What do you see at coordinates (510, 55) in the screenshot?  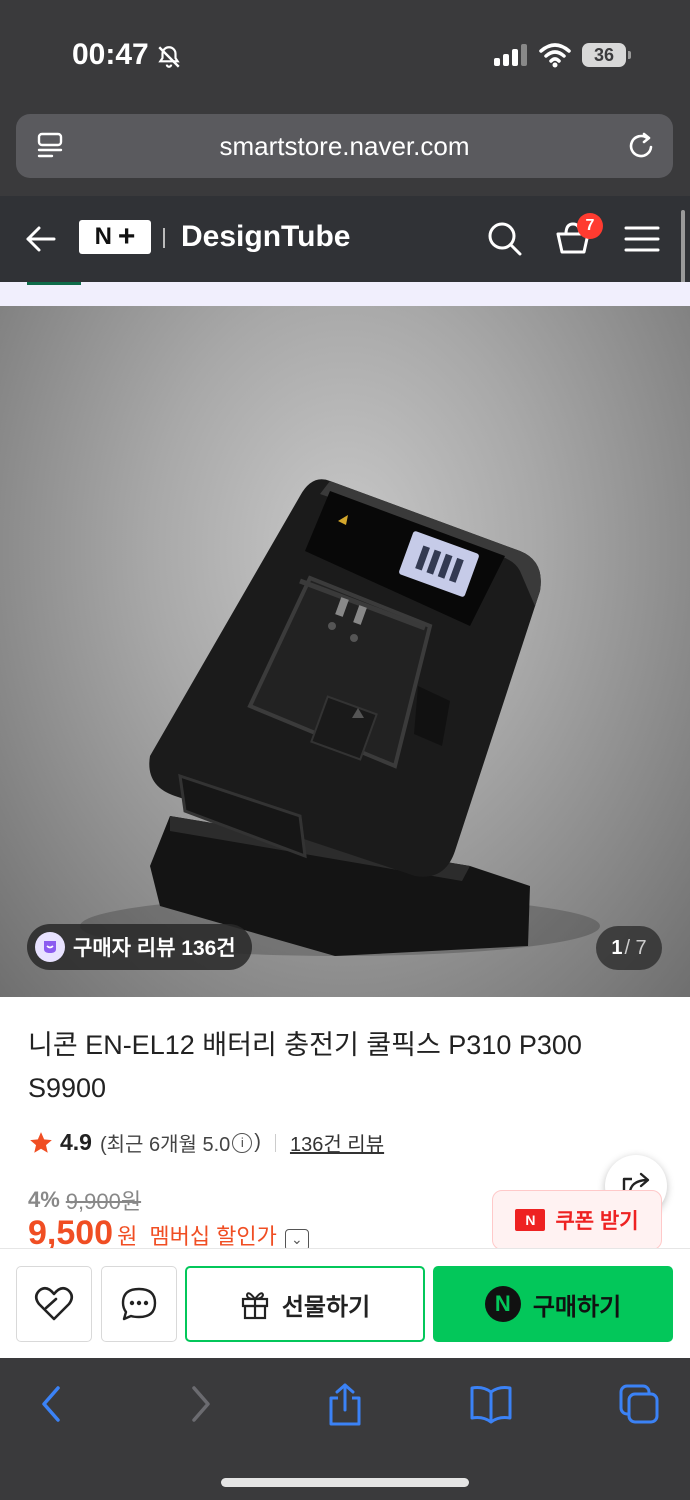 I see `cellular-signal-icon` at bounding box center [510, 55].